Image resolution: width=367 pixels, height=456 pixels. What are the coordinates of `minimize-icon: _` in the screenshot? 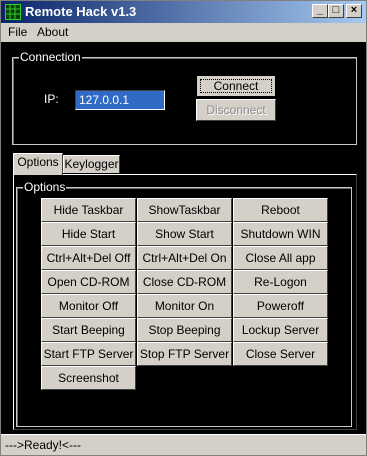 It's located at (320, 10).